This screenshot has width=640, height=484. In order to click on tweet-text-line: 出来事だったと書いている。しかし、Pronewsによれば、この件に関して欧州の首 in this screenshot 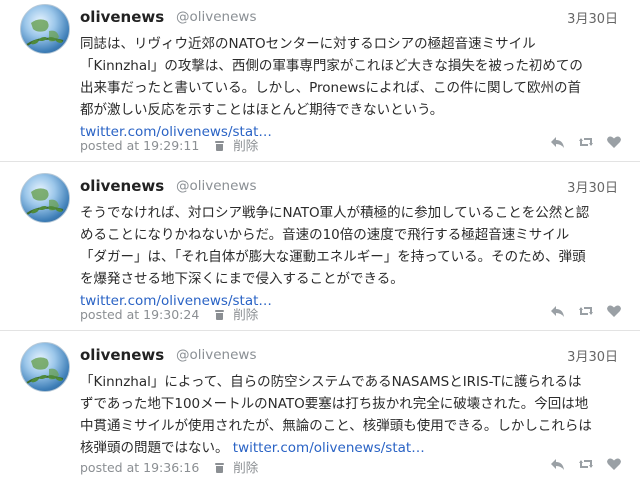, I will do `click(331, 88)`.